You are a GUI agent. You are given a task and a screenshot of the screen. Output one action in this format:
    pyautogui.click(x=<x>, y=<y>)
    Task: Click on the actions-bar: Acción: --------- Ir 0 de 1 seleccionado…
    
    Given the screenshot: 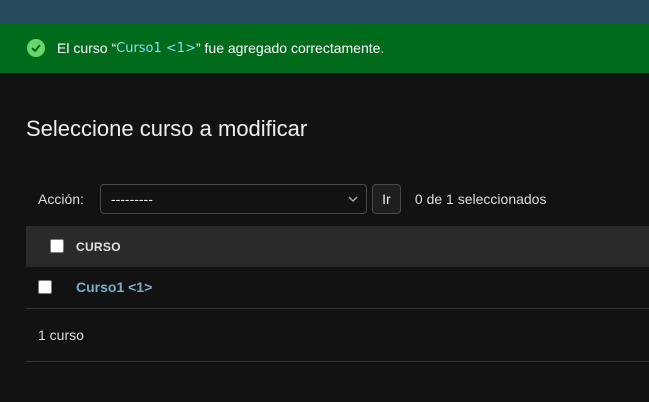 What is the action you would take?
    pyautogui.click(x=337, y=199)
    